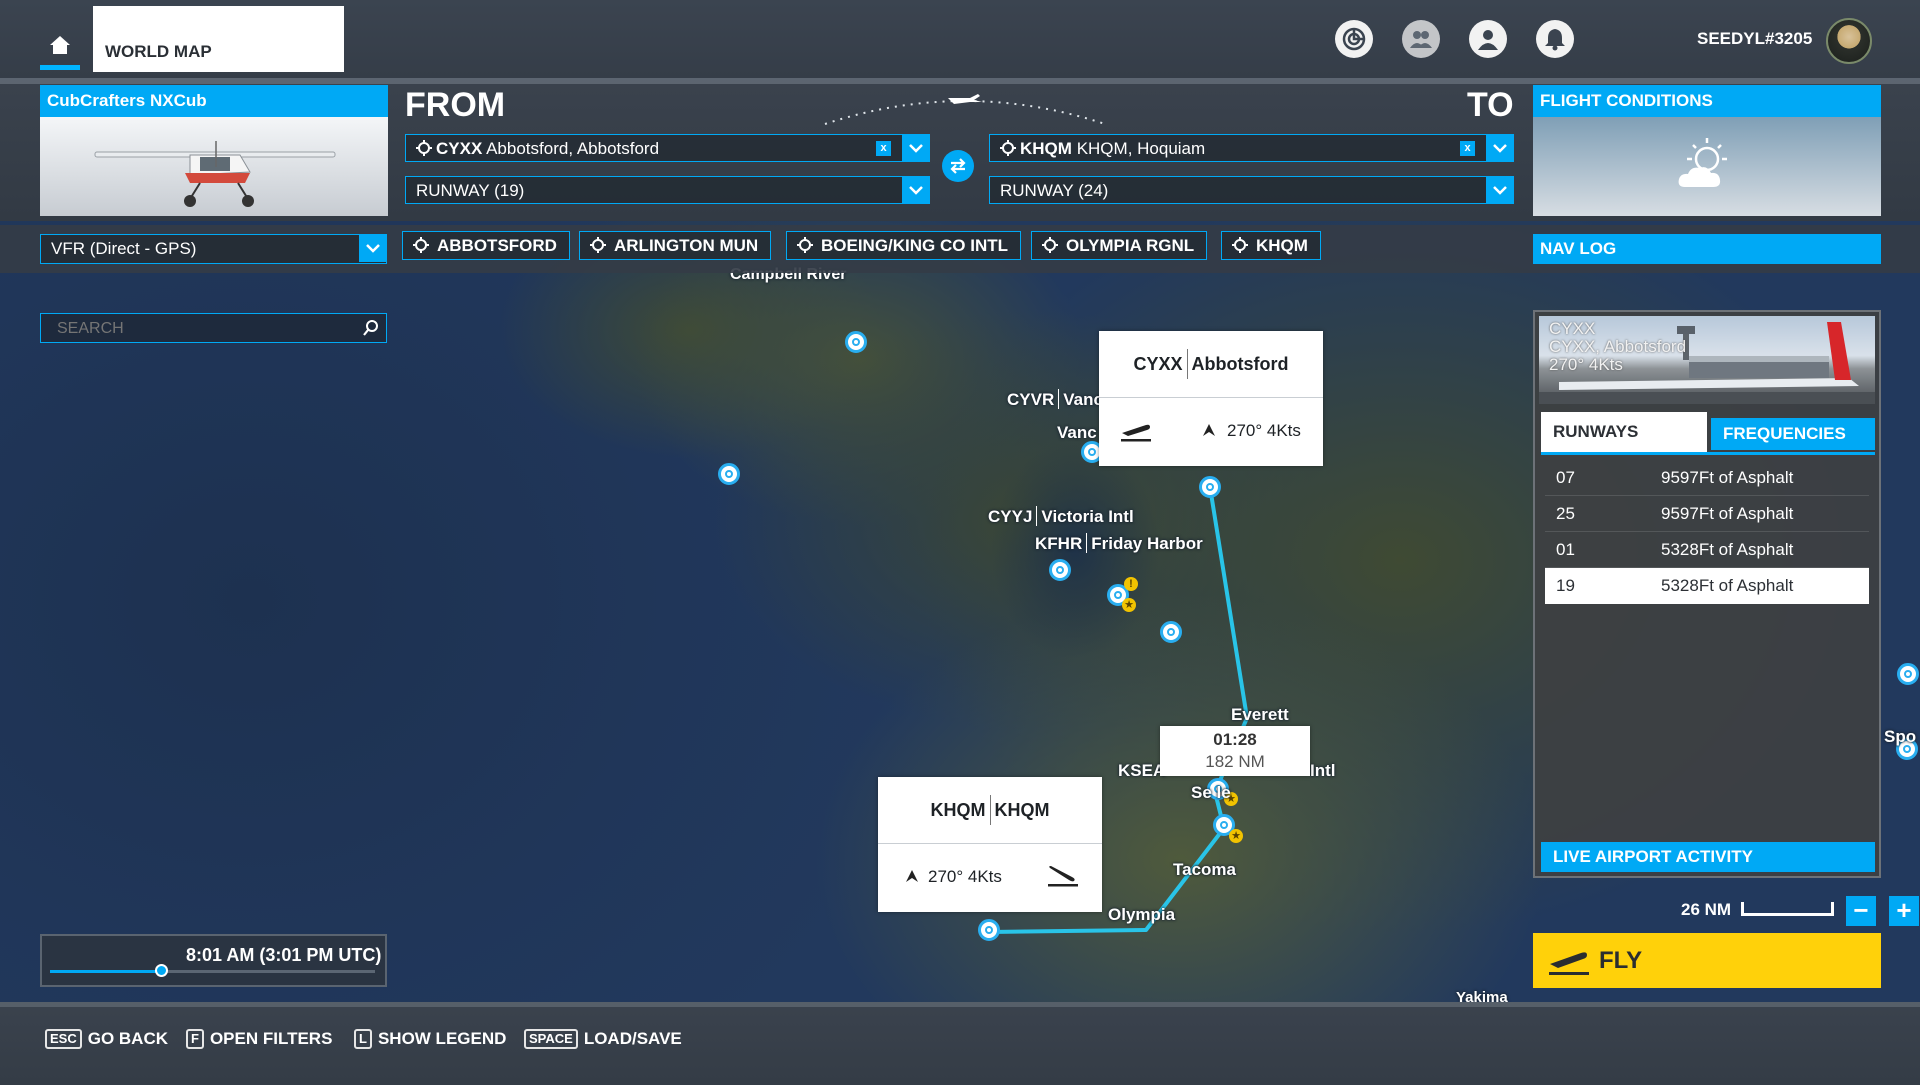  What do you see at coordinates (213, 249) in the screenshot?
I see `flight-plan-type-select: VFR (Direct - GPS)` at bounding box center [213, 249].